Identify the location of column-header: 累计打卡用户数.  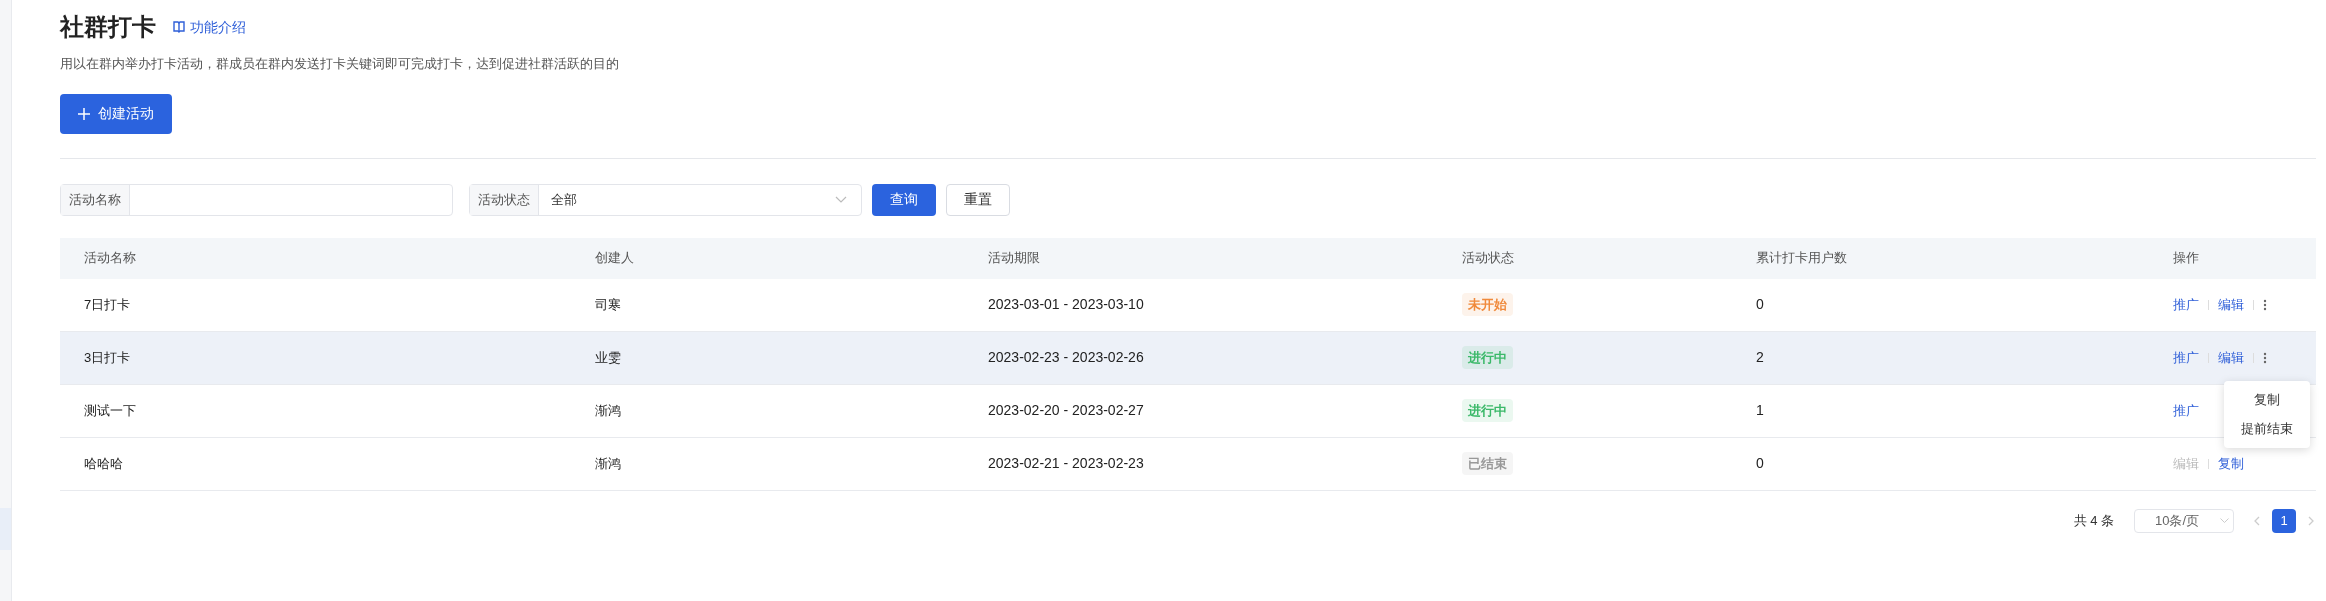
(1801, 258).